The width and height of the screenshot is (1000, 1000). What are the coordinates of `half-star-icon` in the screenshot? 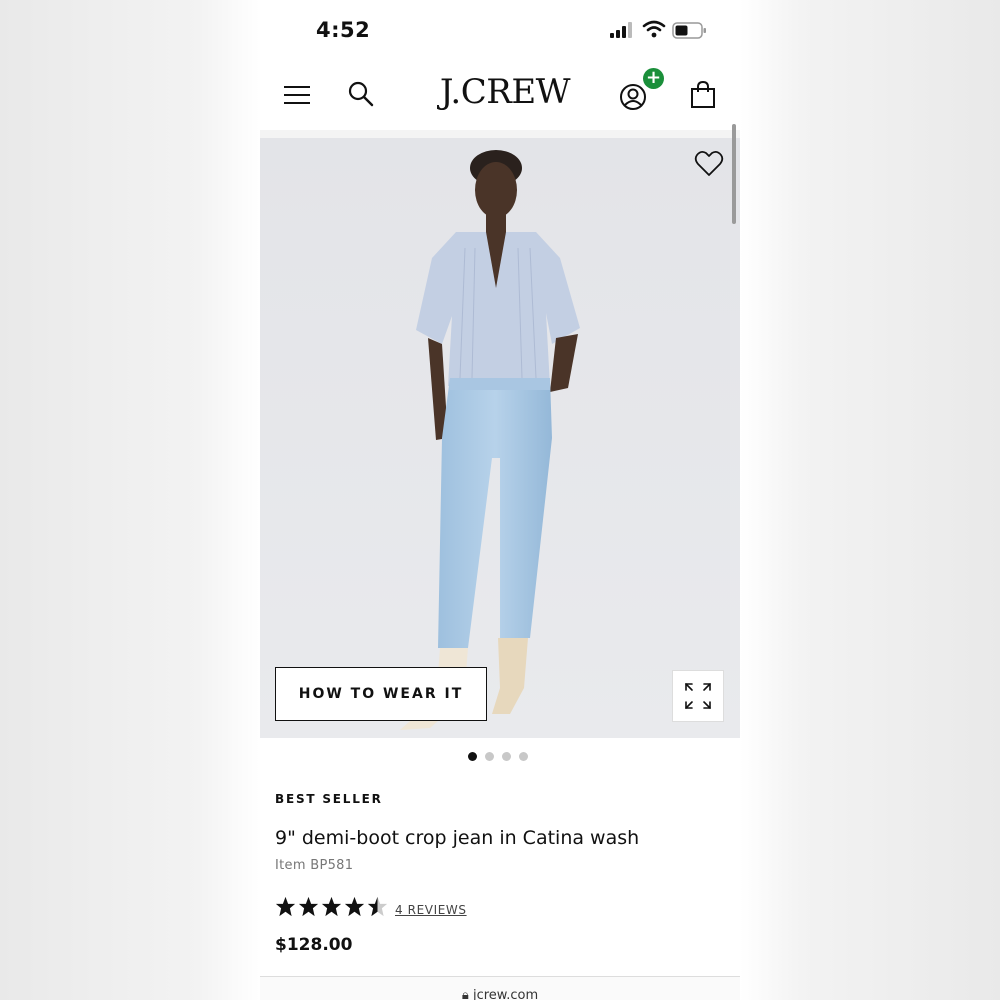 It's located at (377, 906).